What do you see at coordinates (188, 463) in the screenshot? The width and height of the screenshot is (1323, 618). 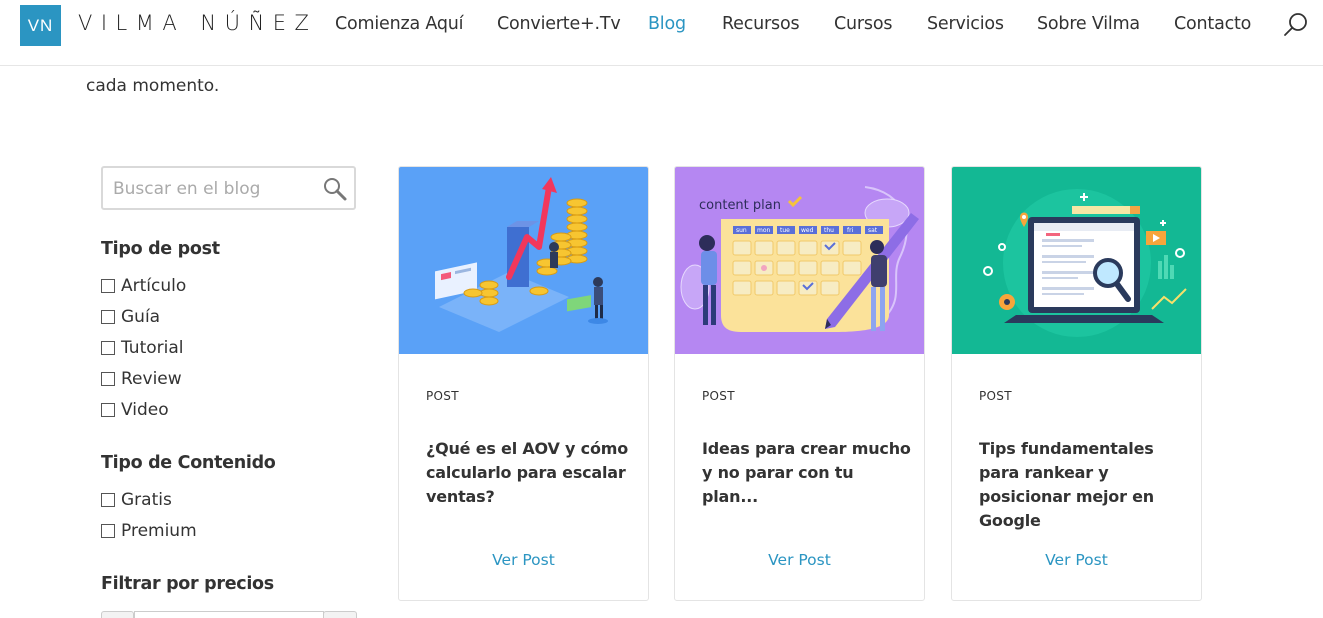 I see `content-type-heading: Tipo de Contenido` at bounding box center [188, 463].